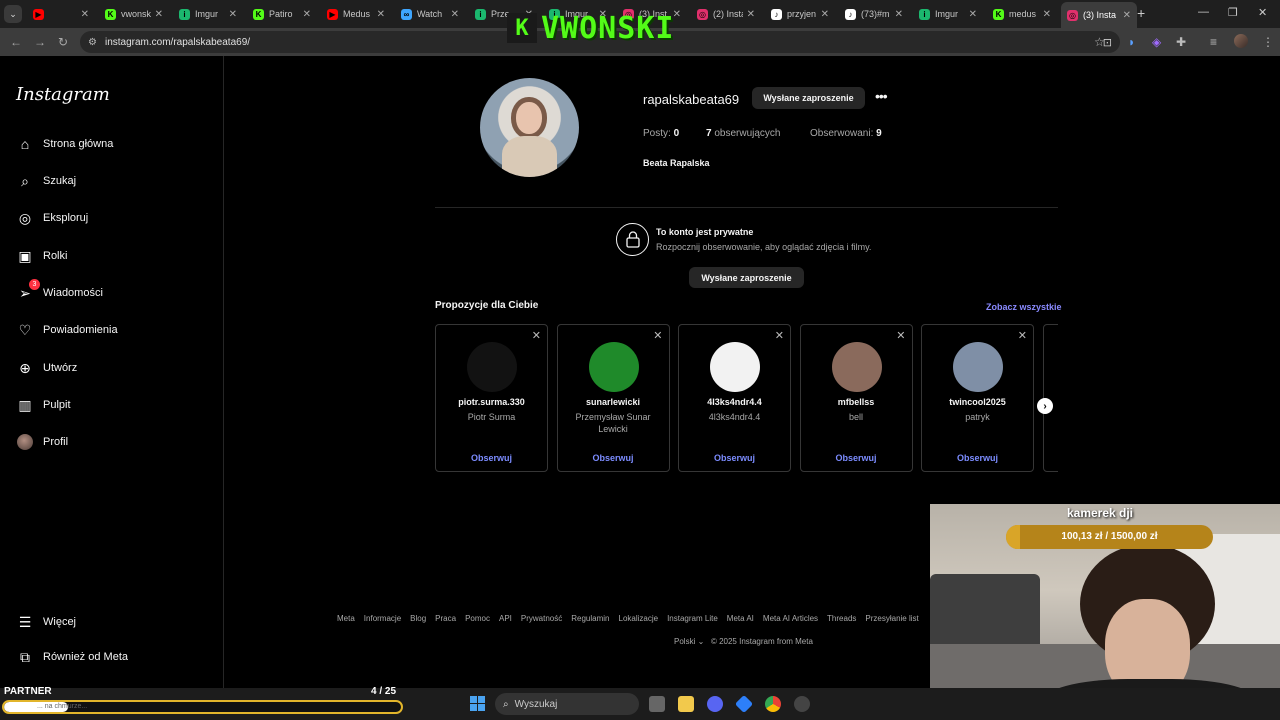 This screenshot has height=720, width=1280. What do you see at coordinates (746, 277) in the screenshot?
I see `follow-request-sent-button-secondary: Wysłane zaproszenie` at bounding box center [746, 277].